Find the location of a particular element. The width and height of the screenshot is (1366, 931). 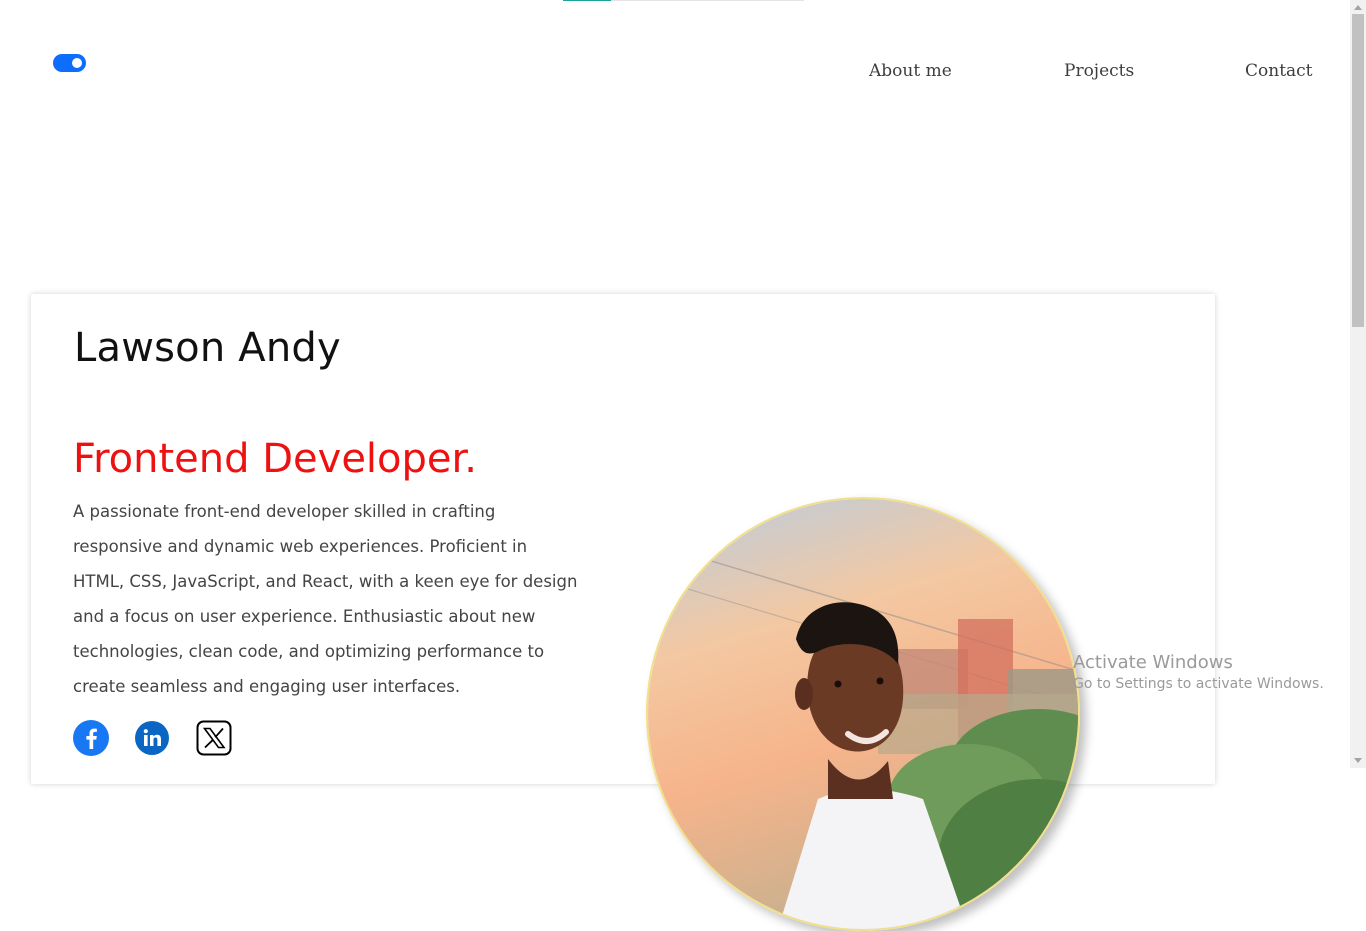

profile-photo-image is located at coordinates (863, 714).